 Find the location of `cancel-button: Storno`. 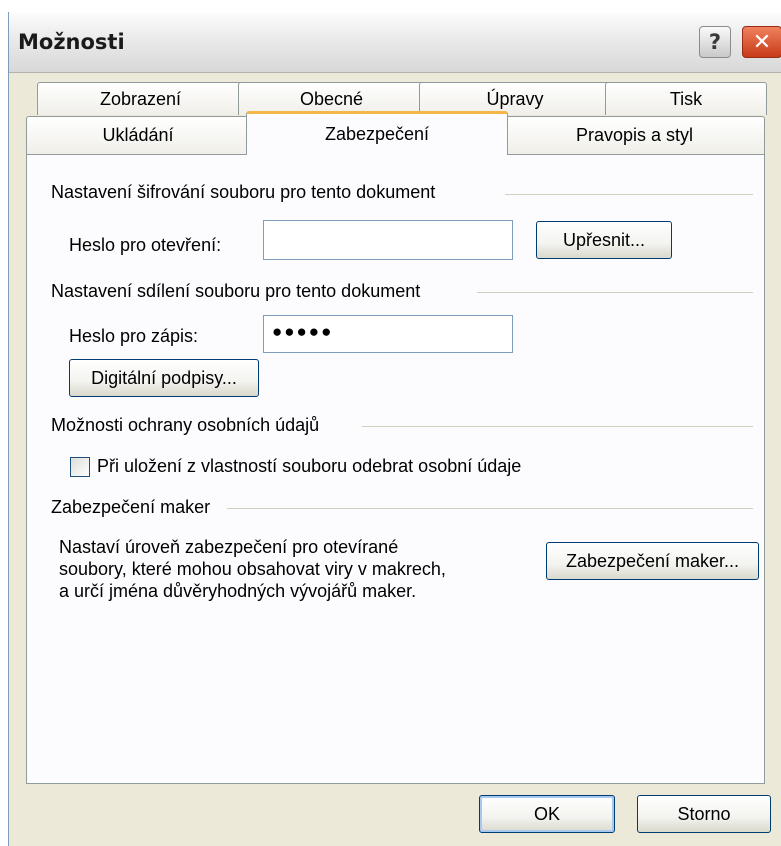

cancel-button: Storno is located at coordinates (704, 814).